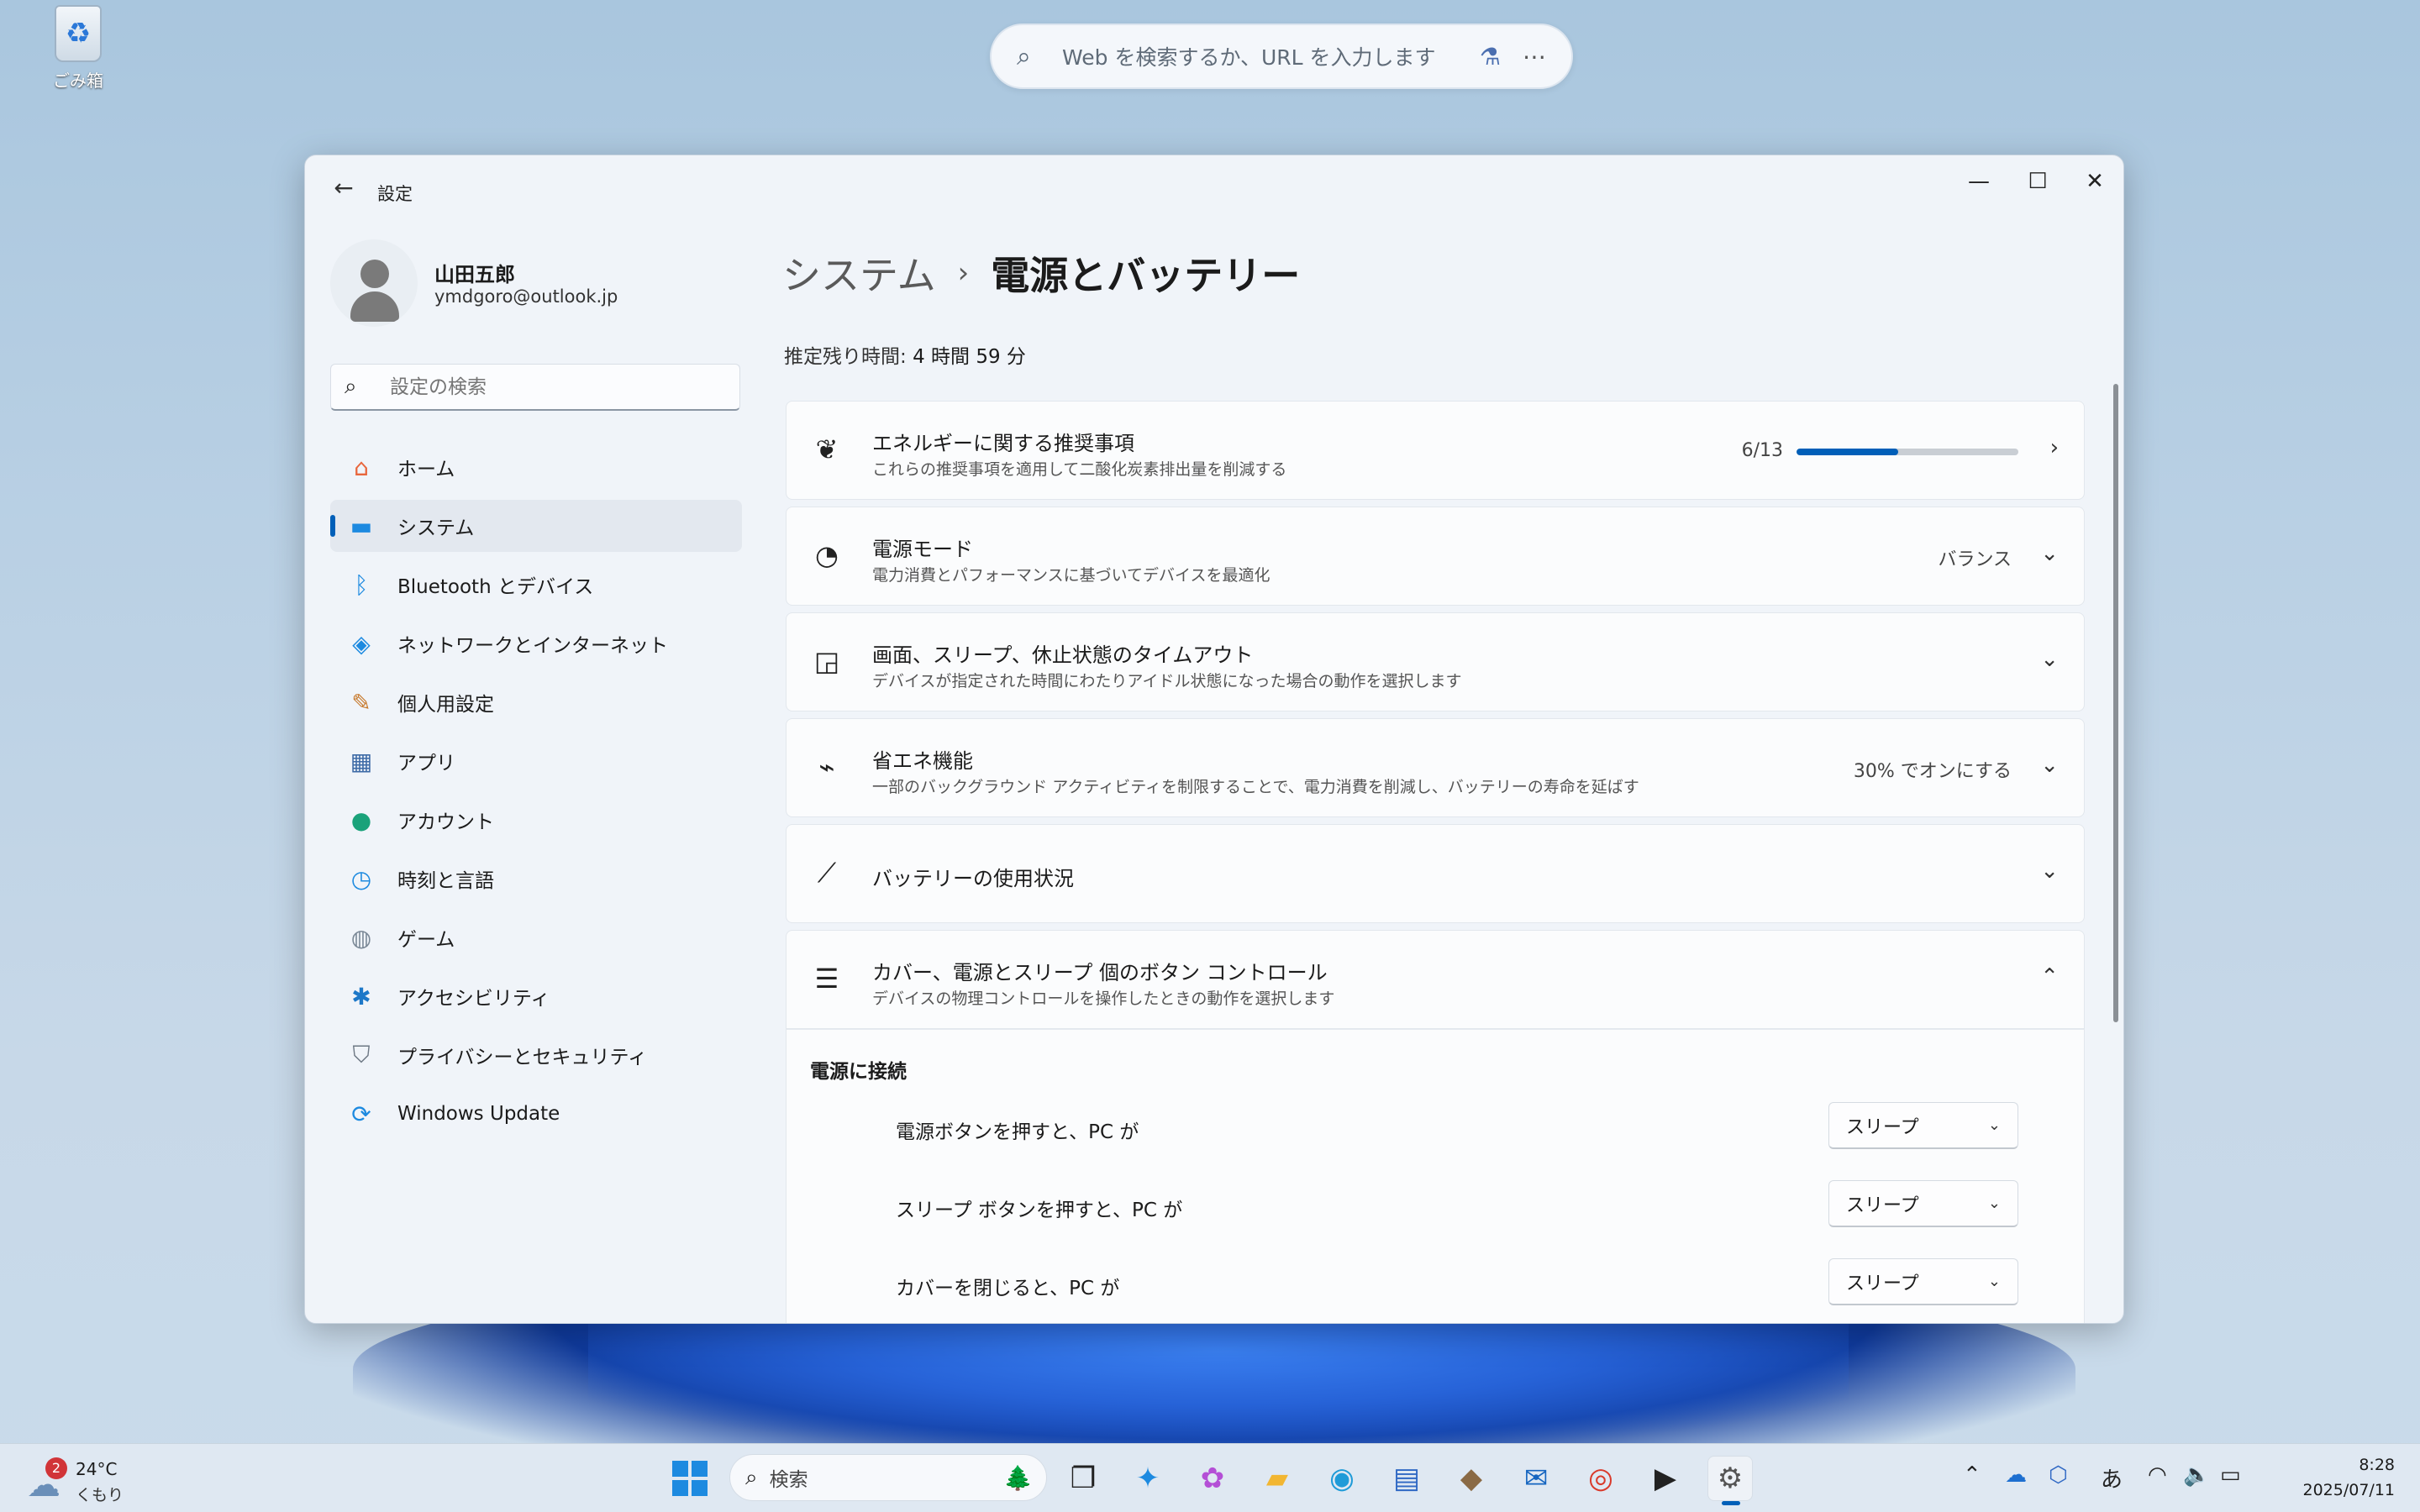 The width and height of the screenshot is (2420, 1512). What do you see at coordinates (1342, 1478) in the screenshot?
I see `edge-icon: ◉` at bounding box center [1342, 1478].